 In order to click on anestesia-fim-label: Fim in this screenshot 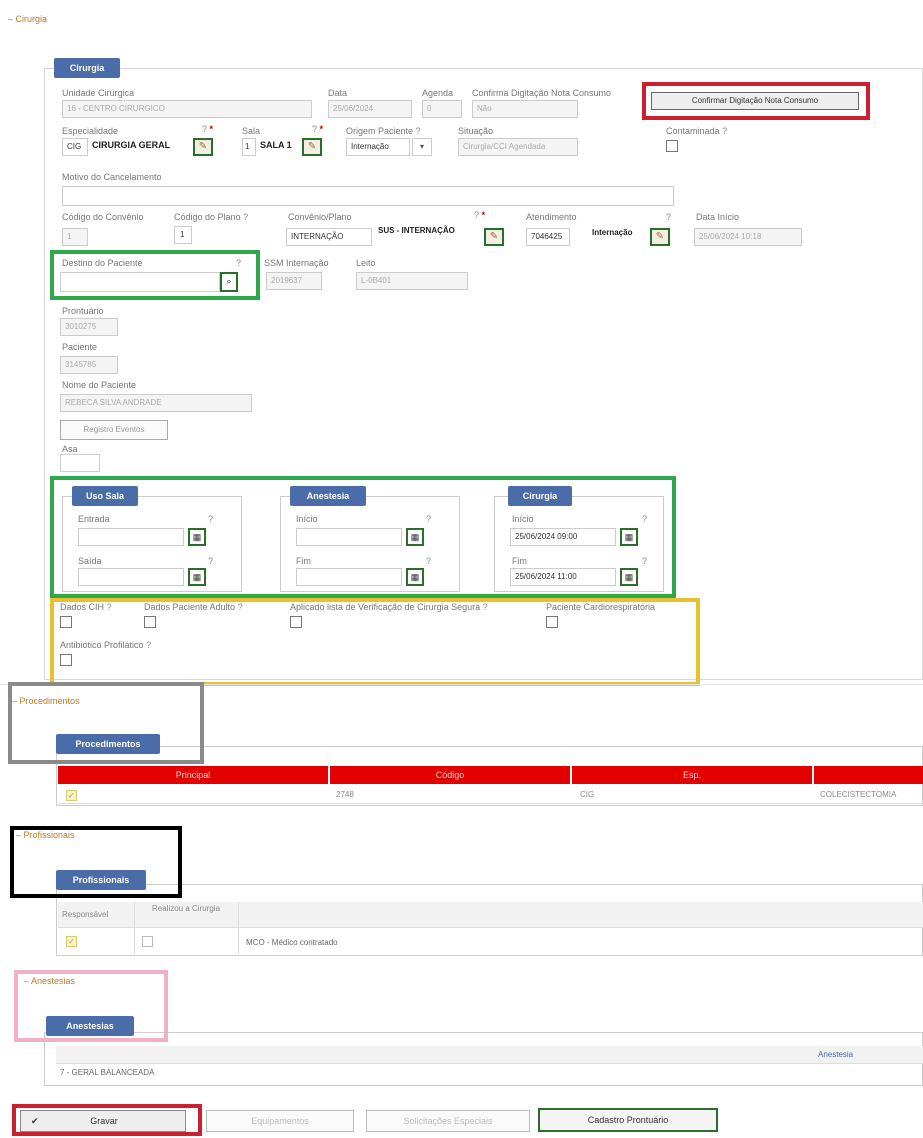, I will do `click(303, 561)`.